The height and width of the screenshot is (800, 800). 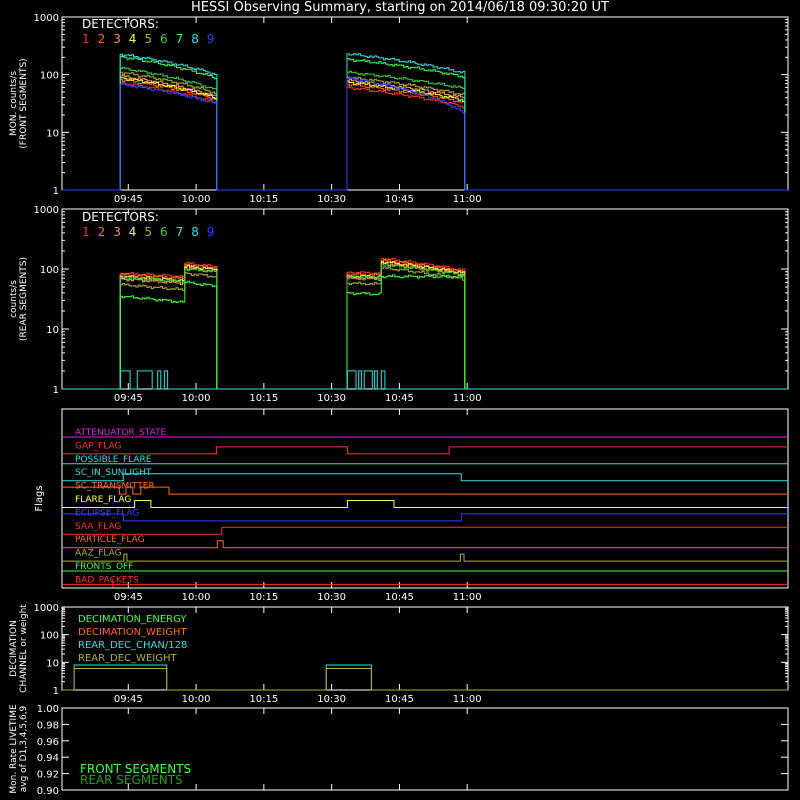 What do you see at coordinates (48, 725) in the screenshot?
I see `y-tick-label-0.98: 0.98` at bounding box center [48, 725].